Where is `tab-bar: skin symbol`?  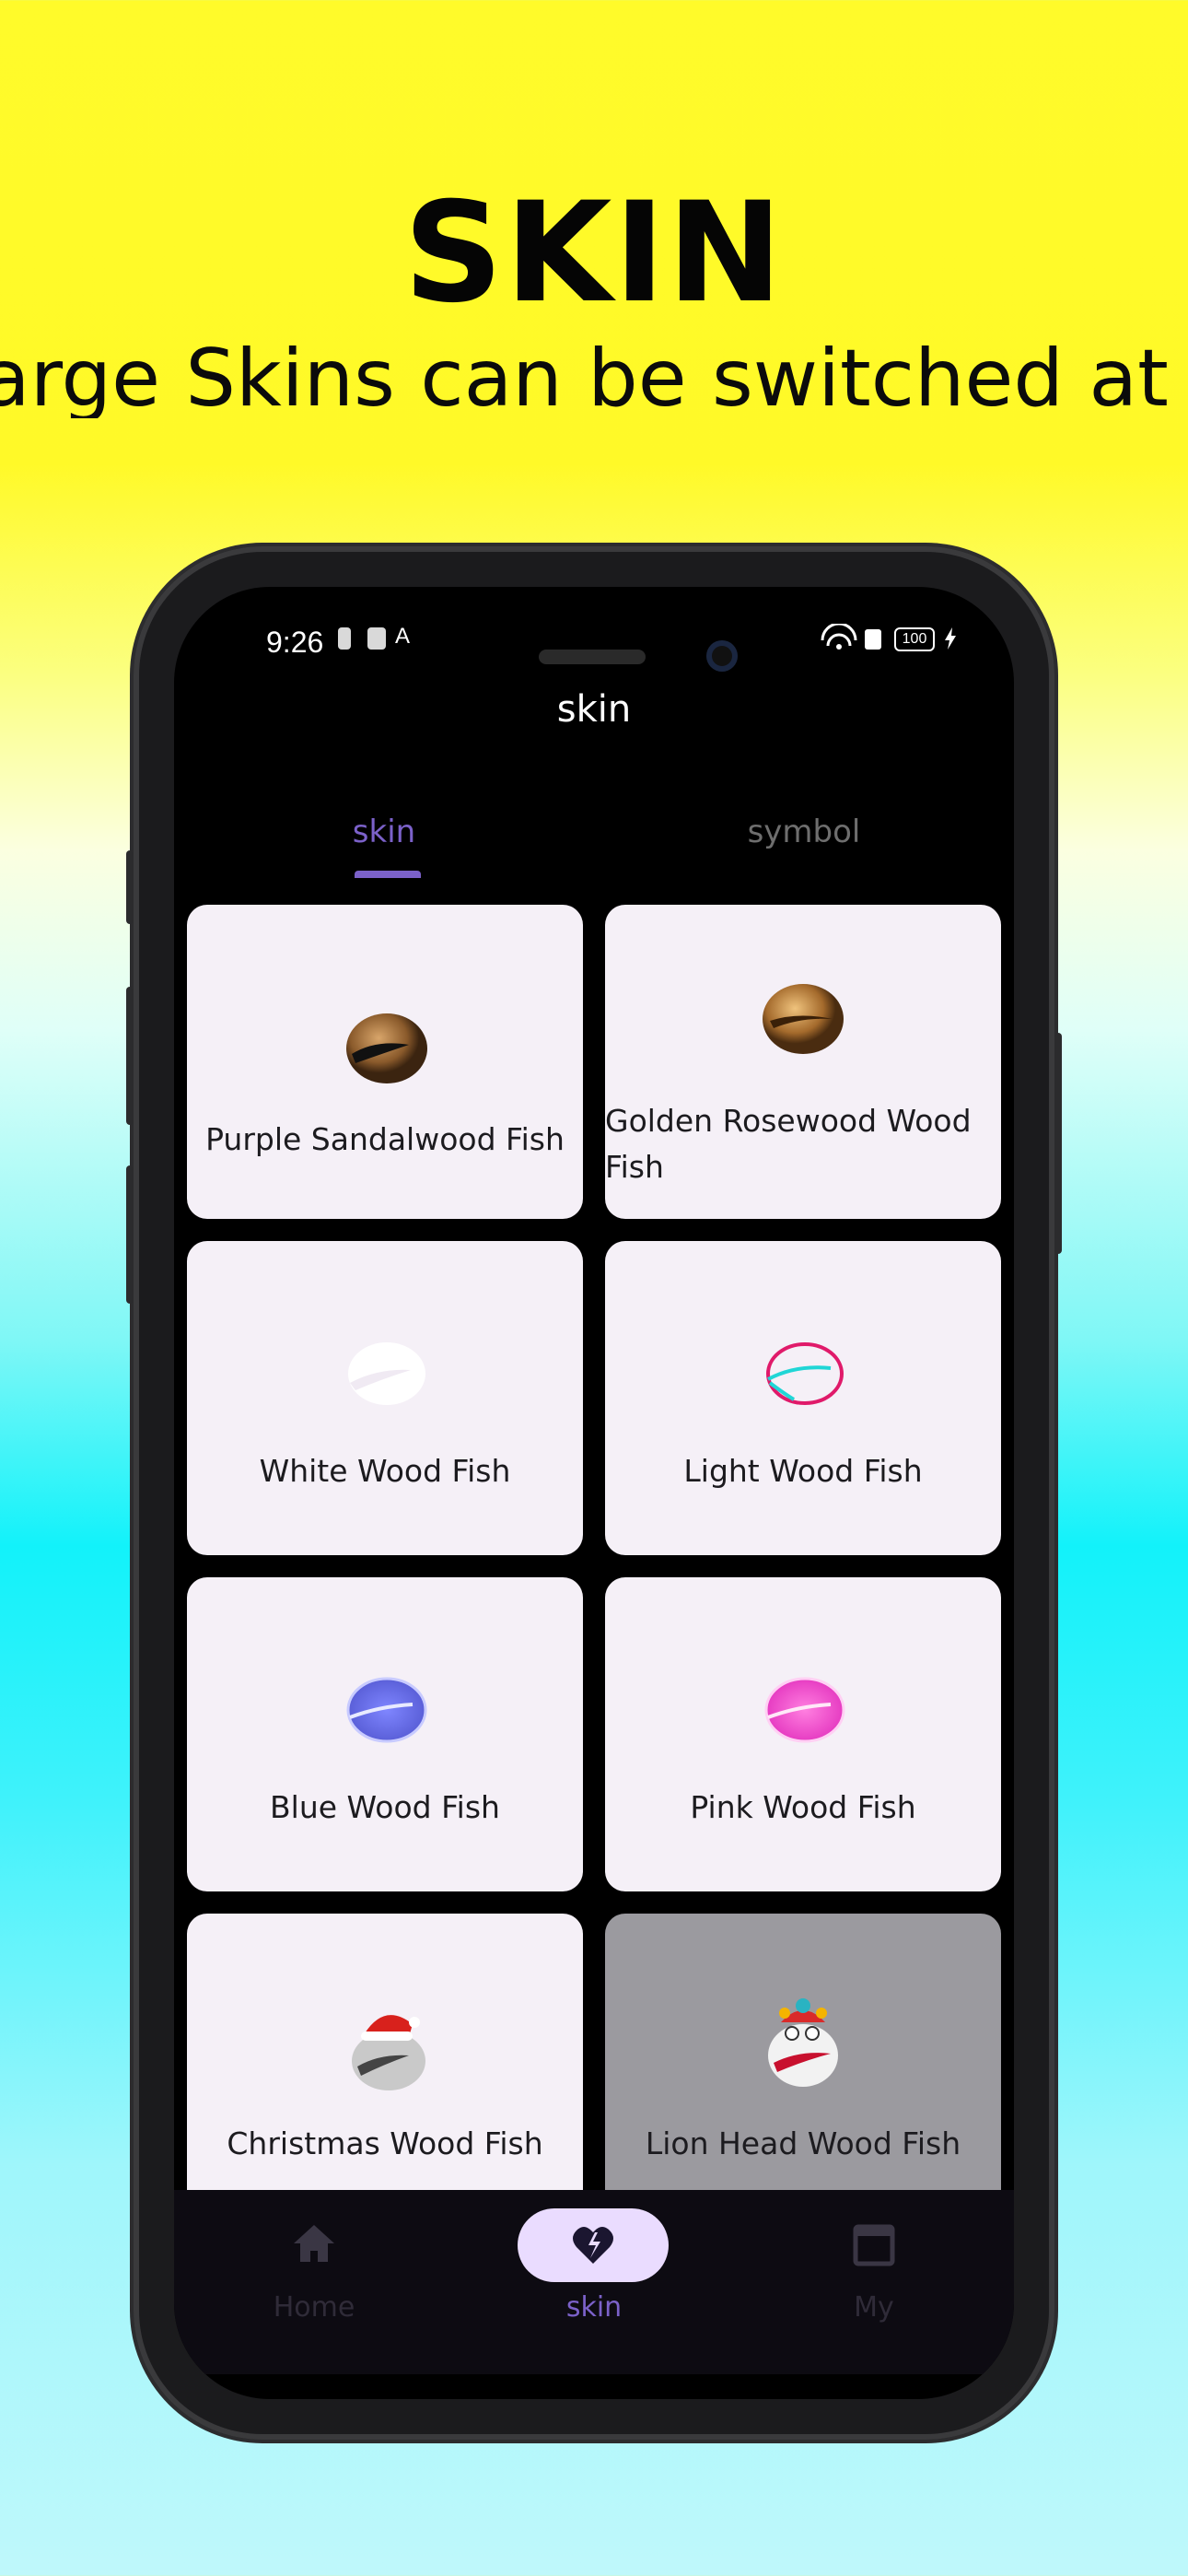
tab-bar: skin symbol is located at coordinates (594, 841).